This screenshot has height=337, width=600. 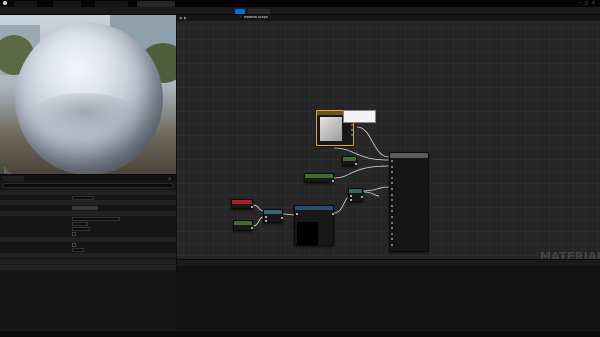 I want to click on status-bar, so click(x=300, y=333).